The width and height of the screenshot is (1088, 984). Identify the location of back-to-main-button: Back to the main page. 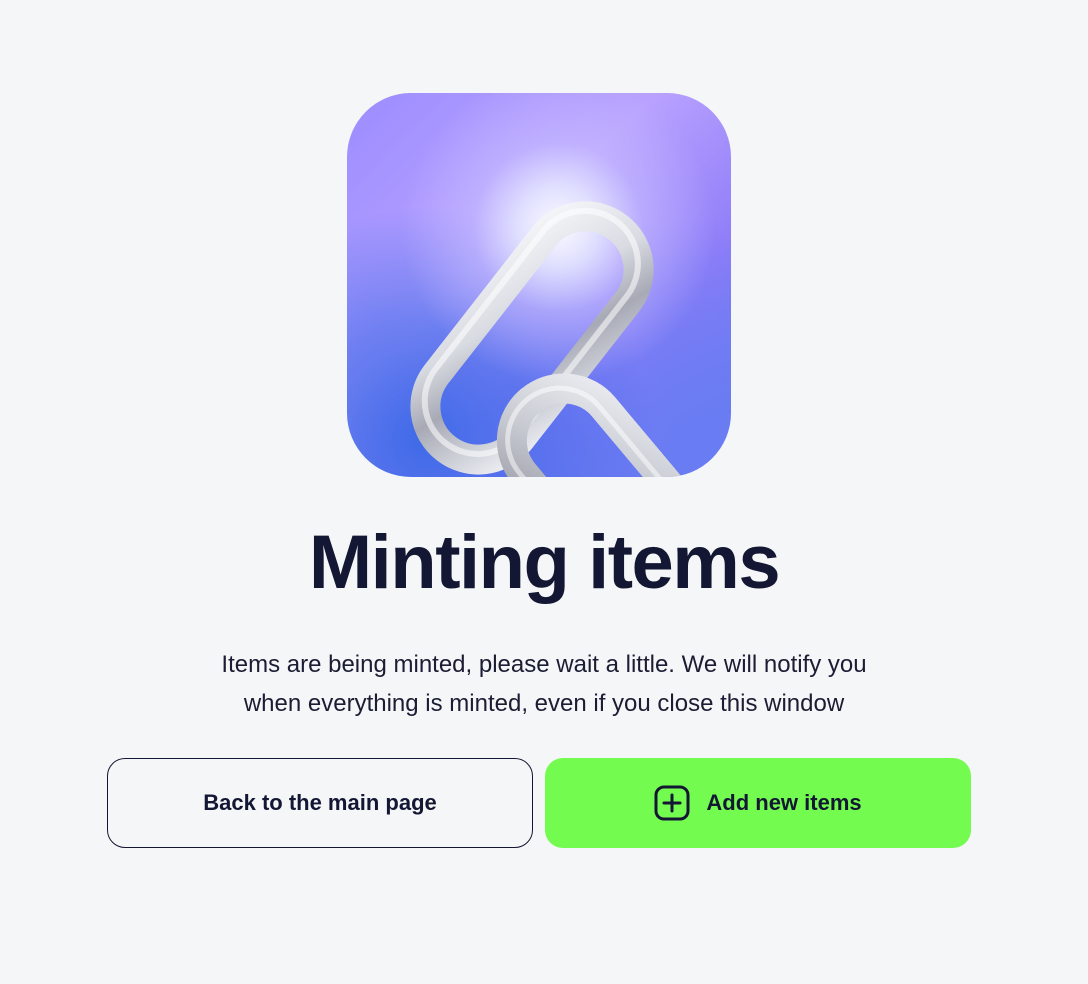
(320, 803).